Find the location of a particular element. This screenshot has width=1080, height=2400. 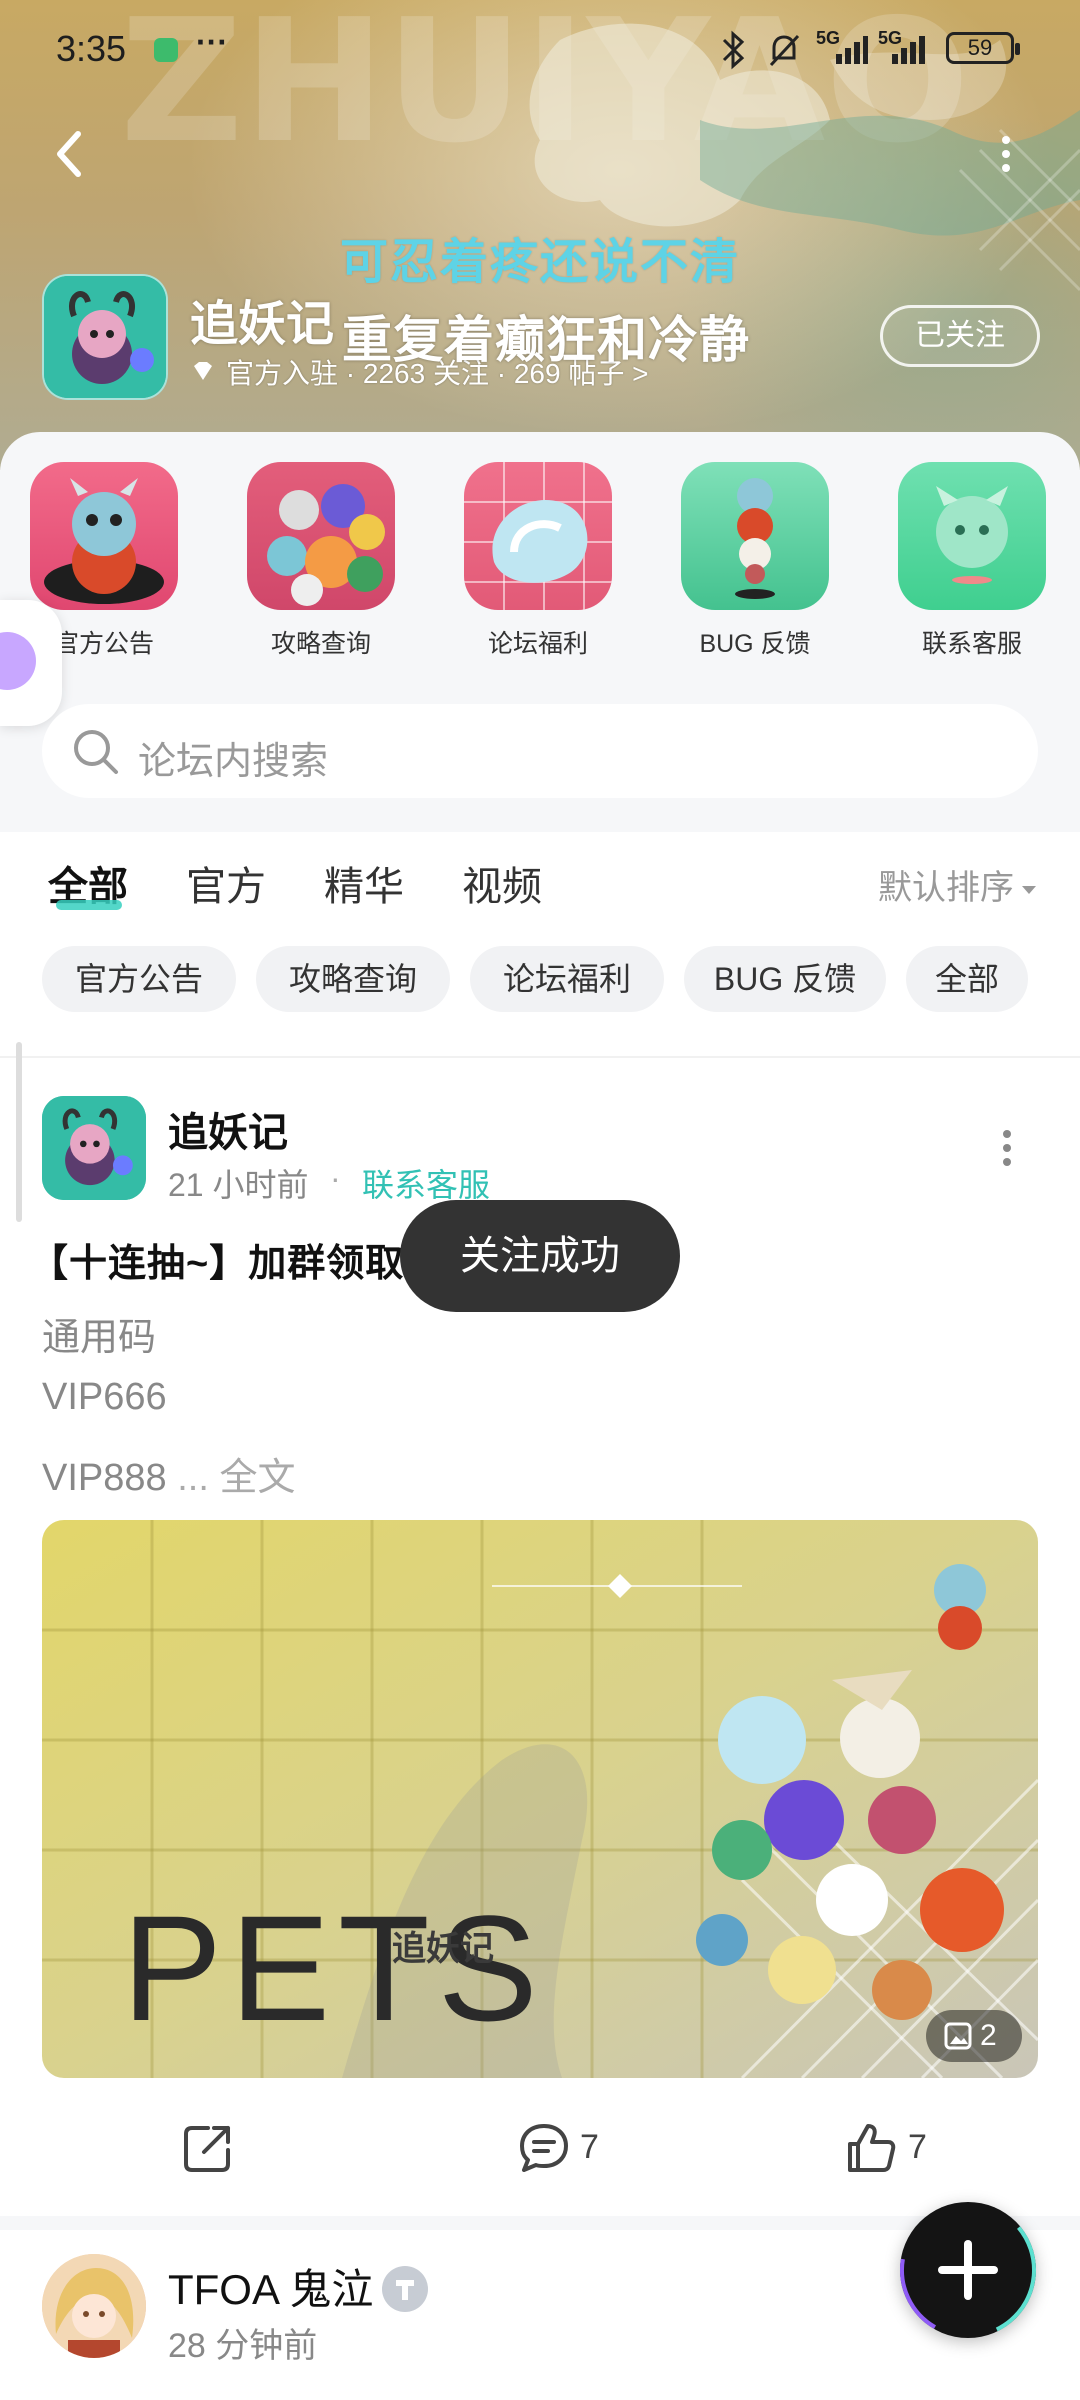

post-body-line: VIP666 is located at coordinates (104, 1397).